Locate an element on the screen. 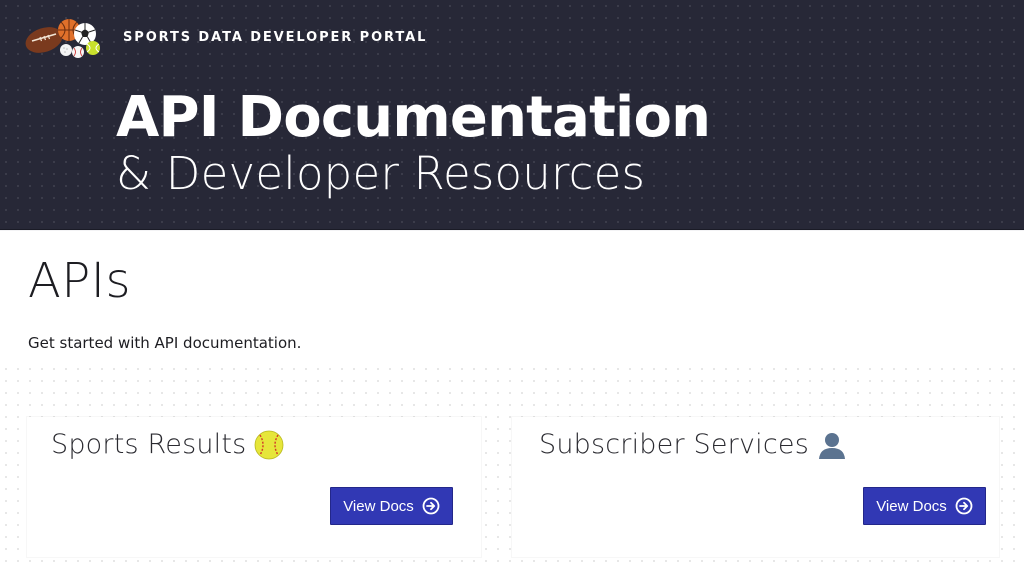 The width and height of the screenshot is (1024, 568). page-title: APIs is located at coordinates (79, 281).